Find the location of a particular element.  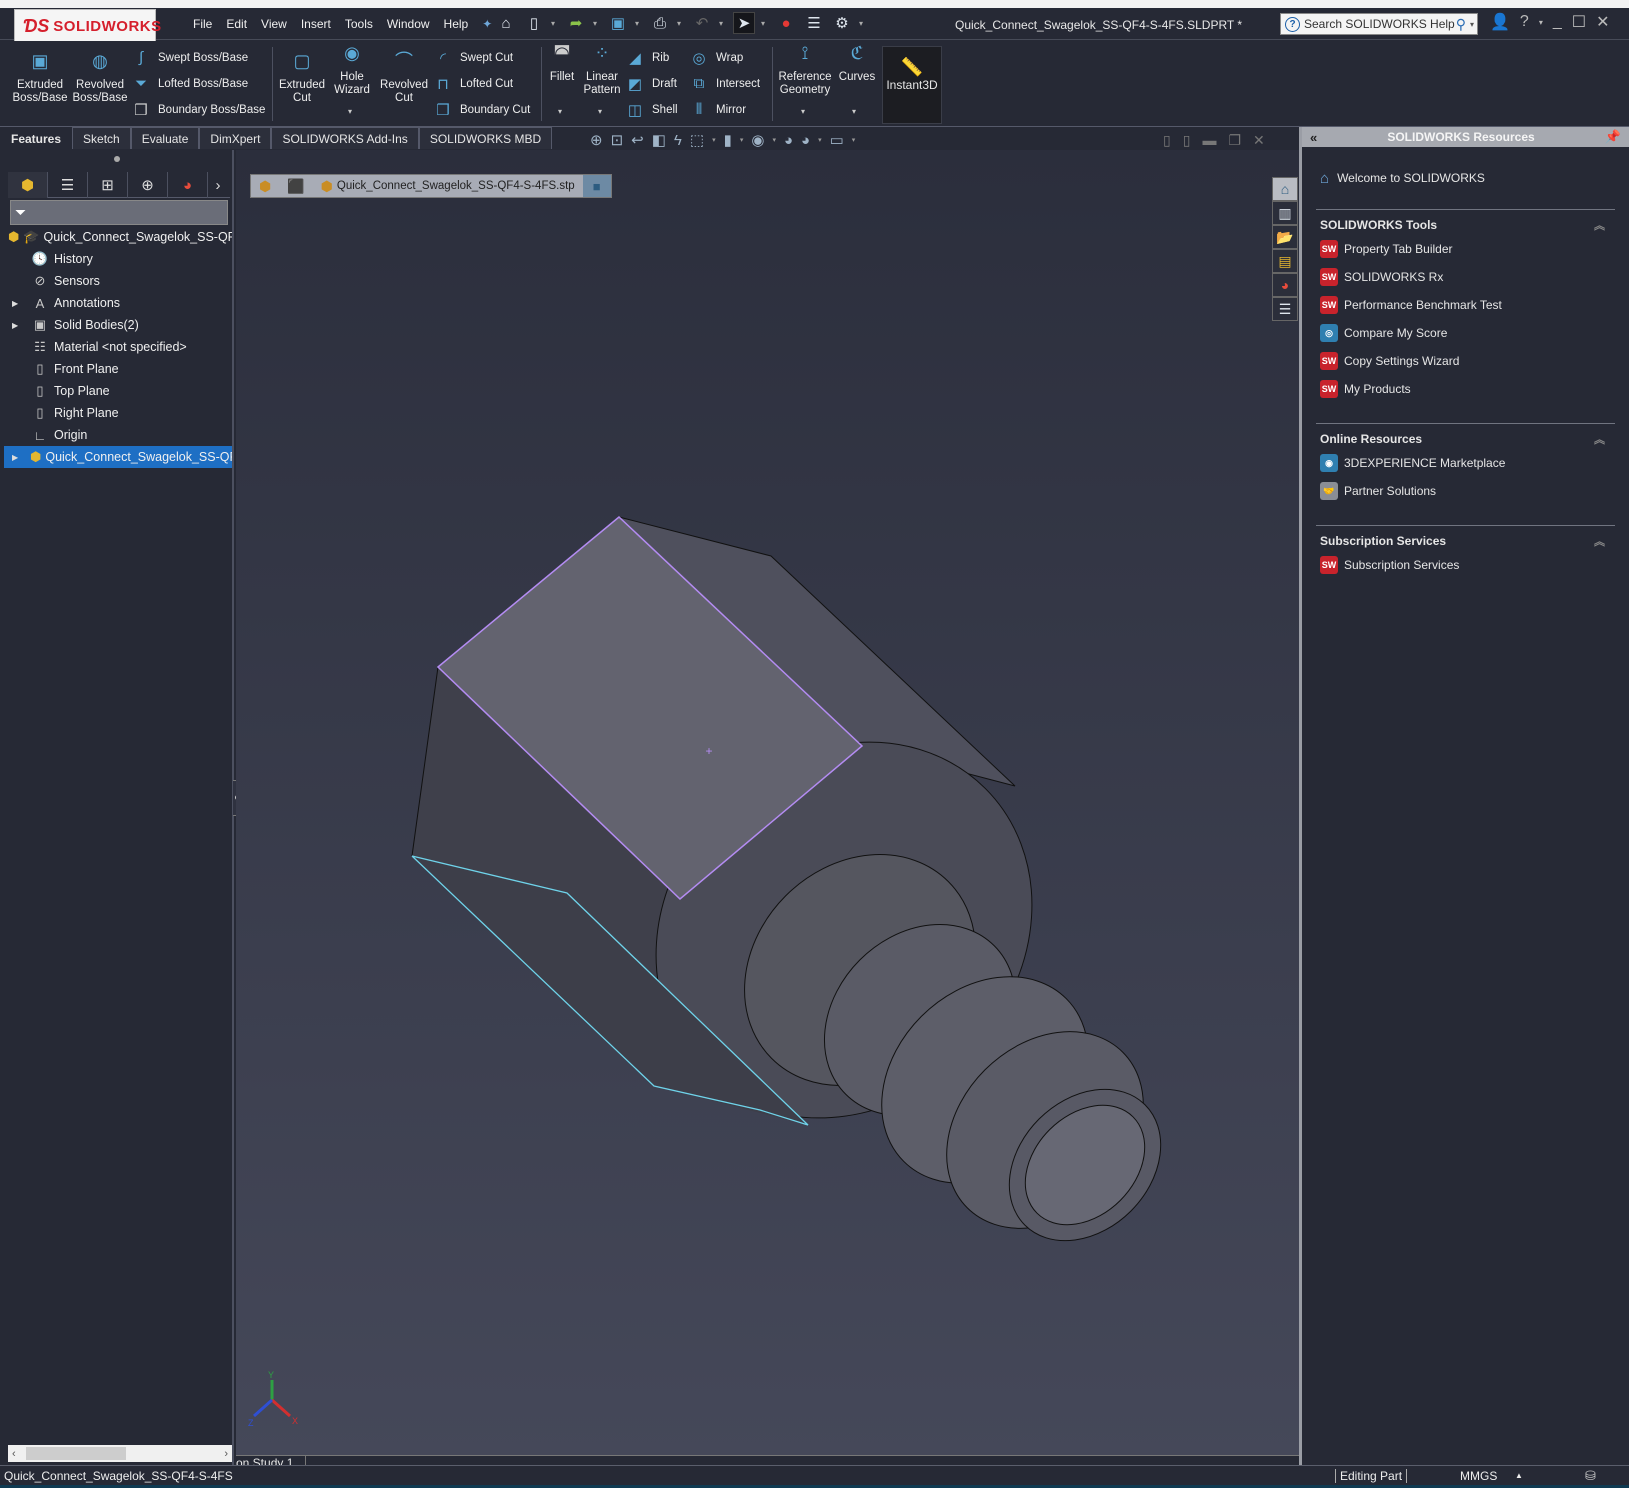

search-dropdown-icon: ▾ is located at coordinates (1472, 24).